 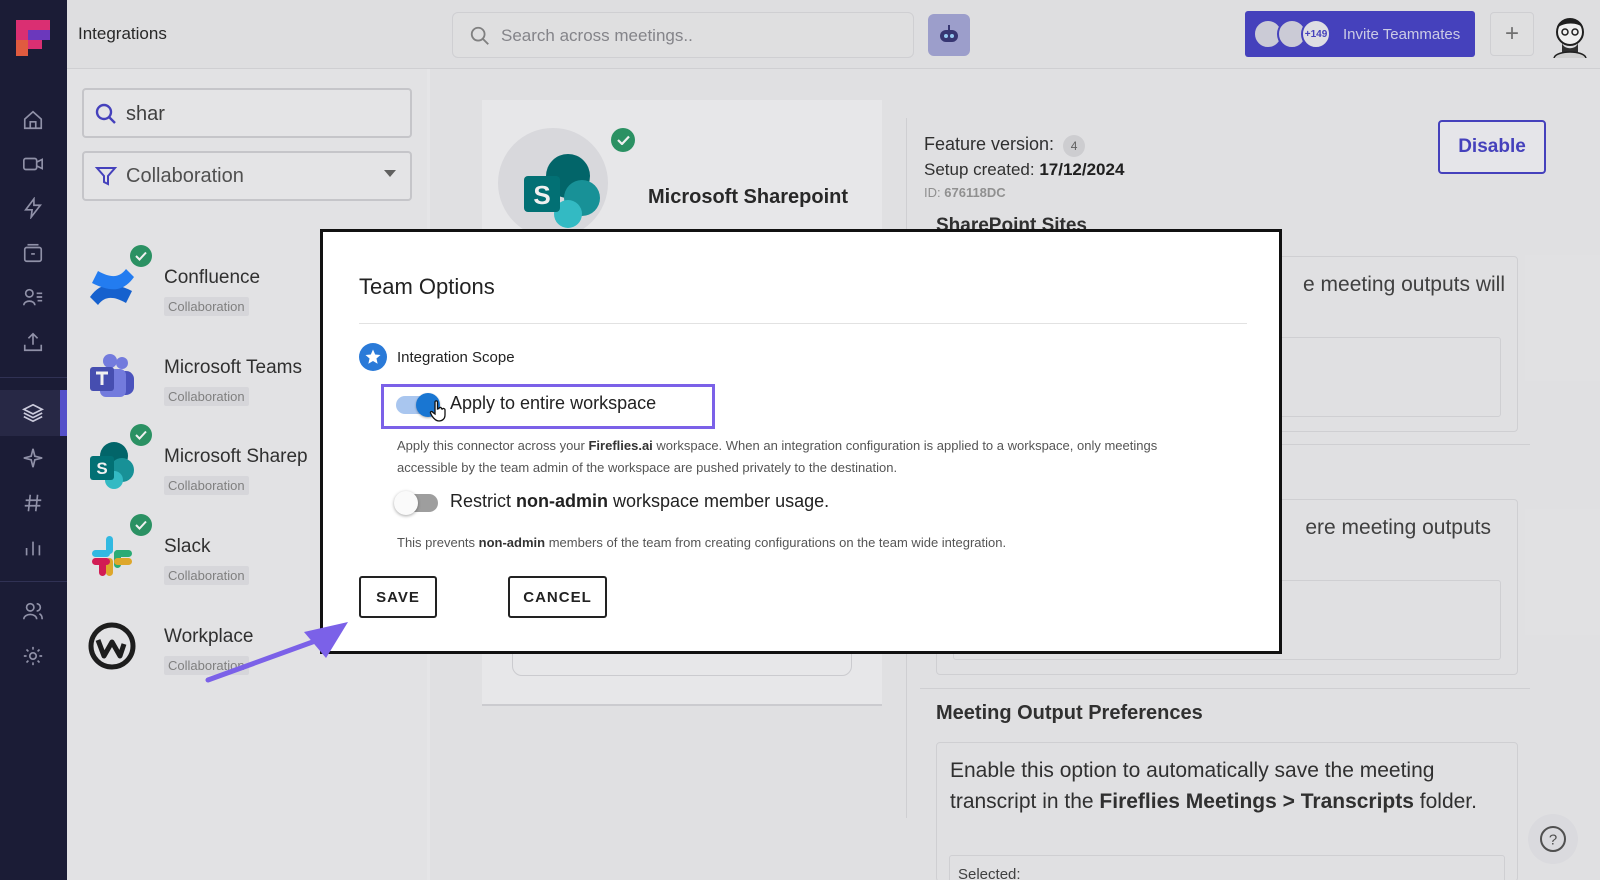 What do you see at coordinates (276, 652) in the screenshot?
I see `annotation-arrow-icon` at bounding box center [276, 652].